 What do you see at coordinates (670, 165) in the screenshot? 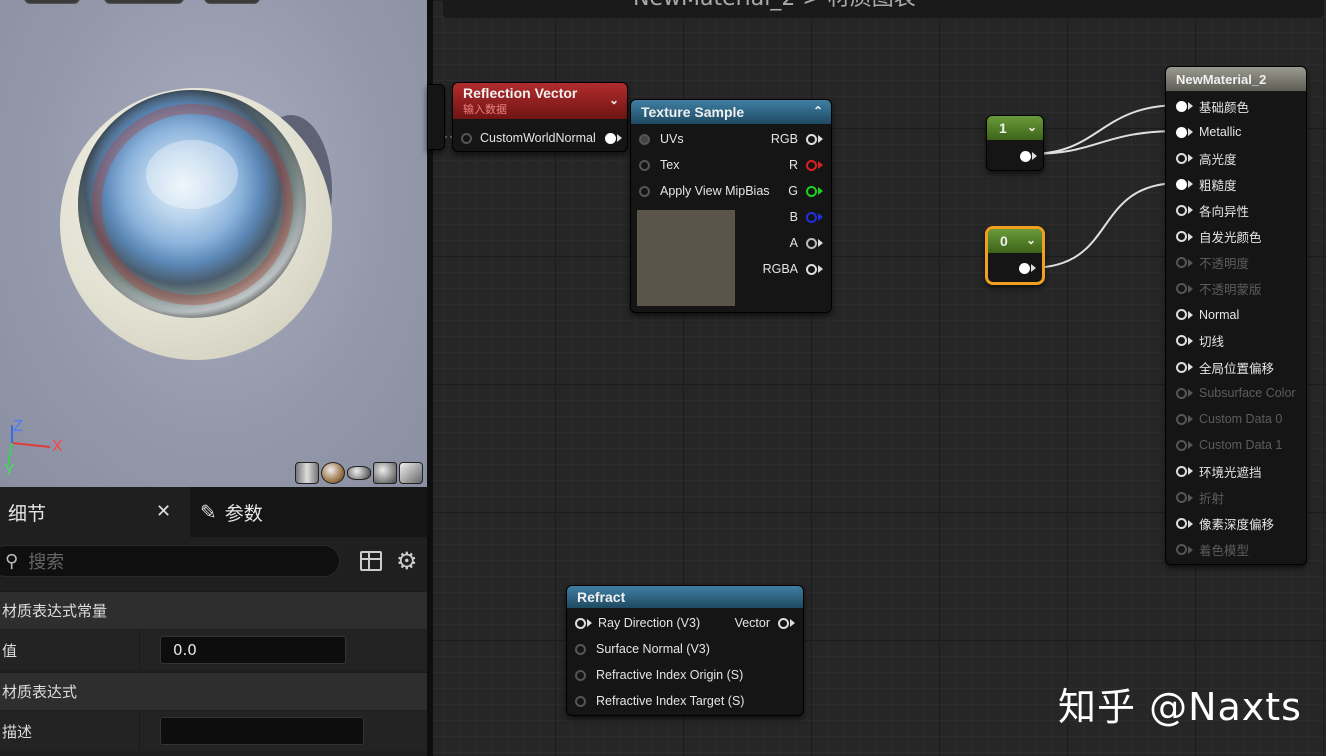
I see `pin-label: Tex` at bounding box center [670, 165].